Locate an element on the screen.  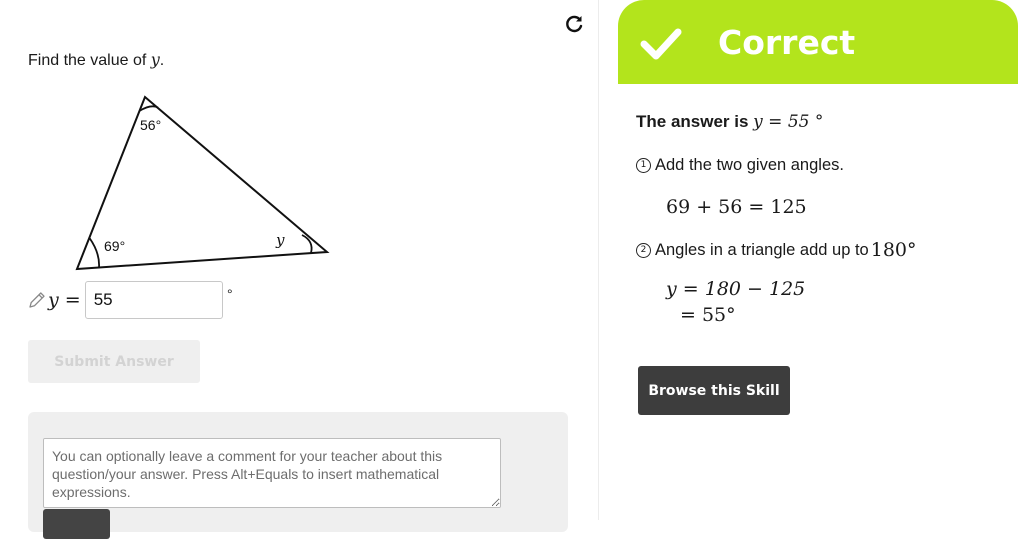
answer-summary: The answer is y = 55 ° is located at coordinates (730, 122).